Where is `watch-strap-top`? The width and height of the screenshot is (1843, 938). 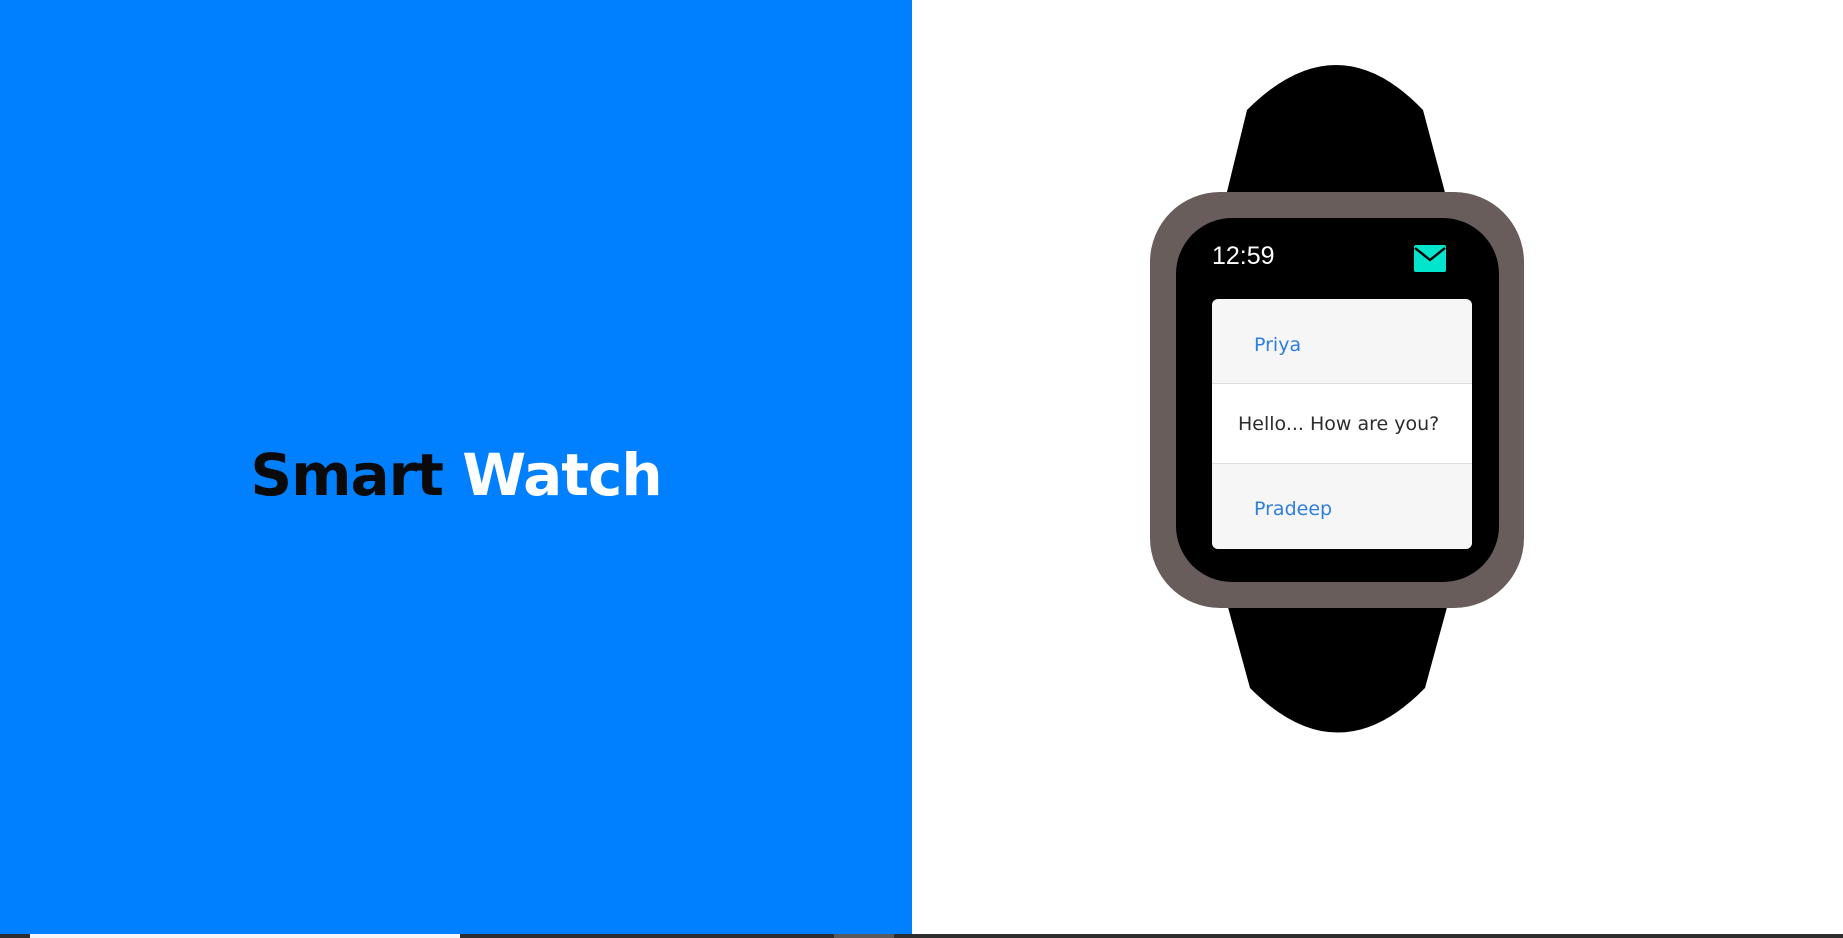
watch-strap-top is located at coordinates (1336, 132).